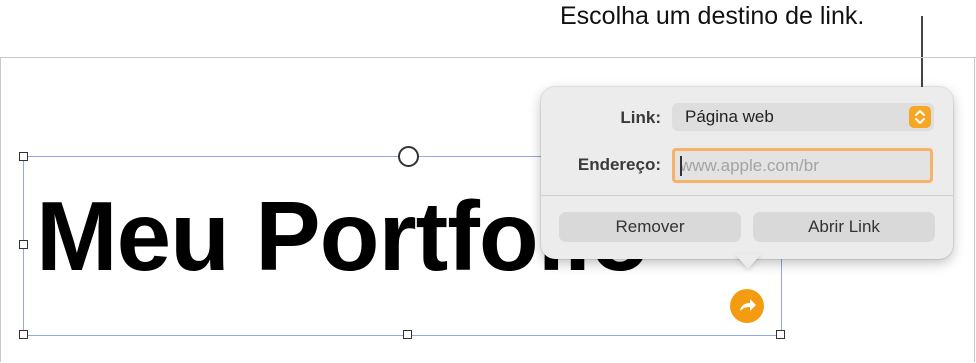  I want to click on remove-link-button: Remover, so click(650, 227).